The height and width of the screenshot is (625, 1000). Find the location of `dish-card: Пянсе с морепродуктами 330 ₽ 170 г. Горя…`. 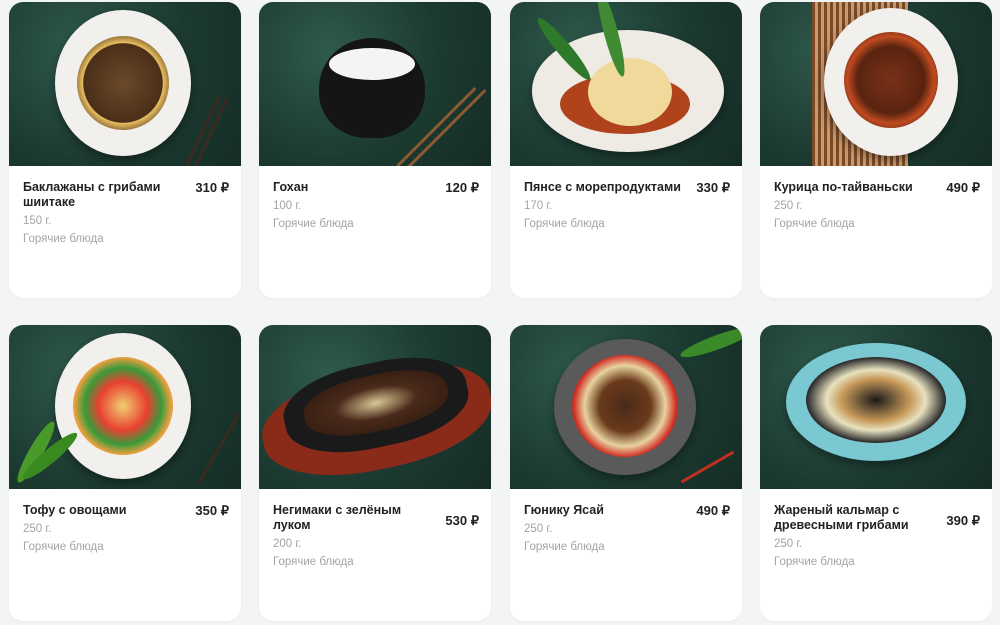

dish-card: Пянсе с морепродуктами 330 ₽ 170 г. Горя… is located at coordinates (626, 150).